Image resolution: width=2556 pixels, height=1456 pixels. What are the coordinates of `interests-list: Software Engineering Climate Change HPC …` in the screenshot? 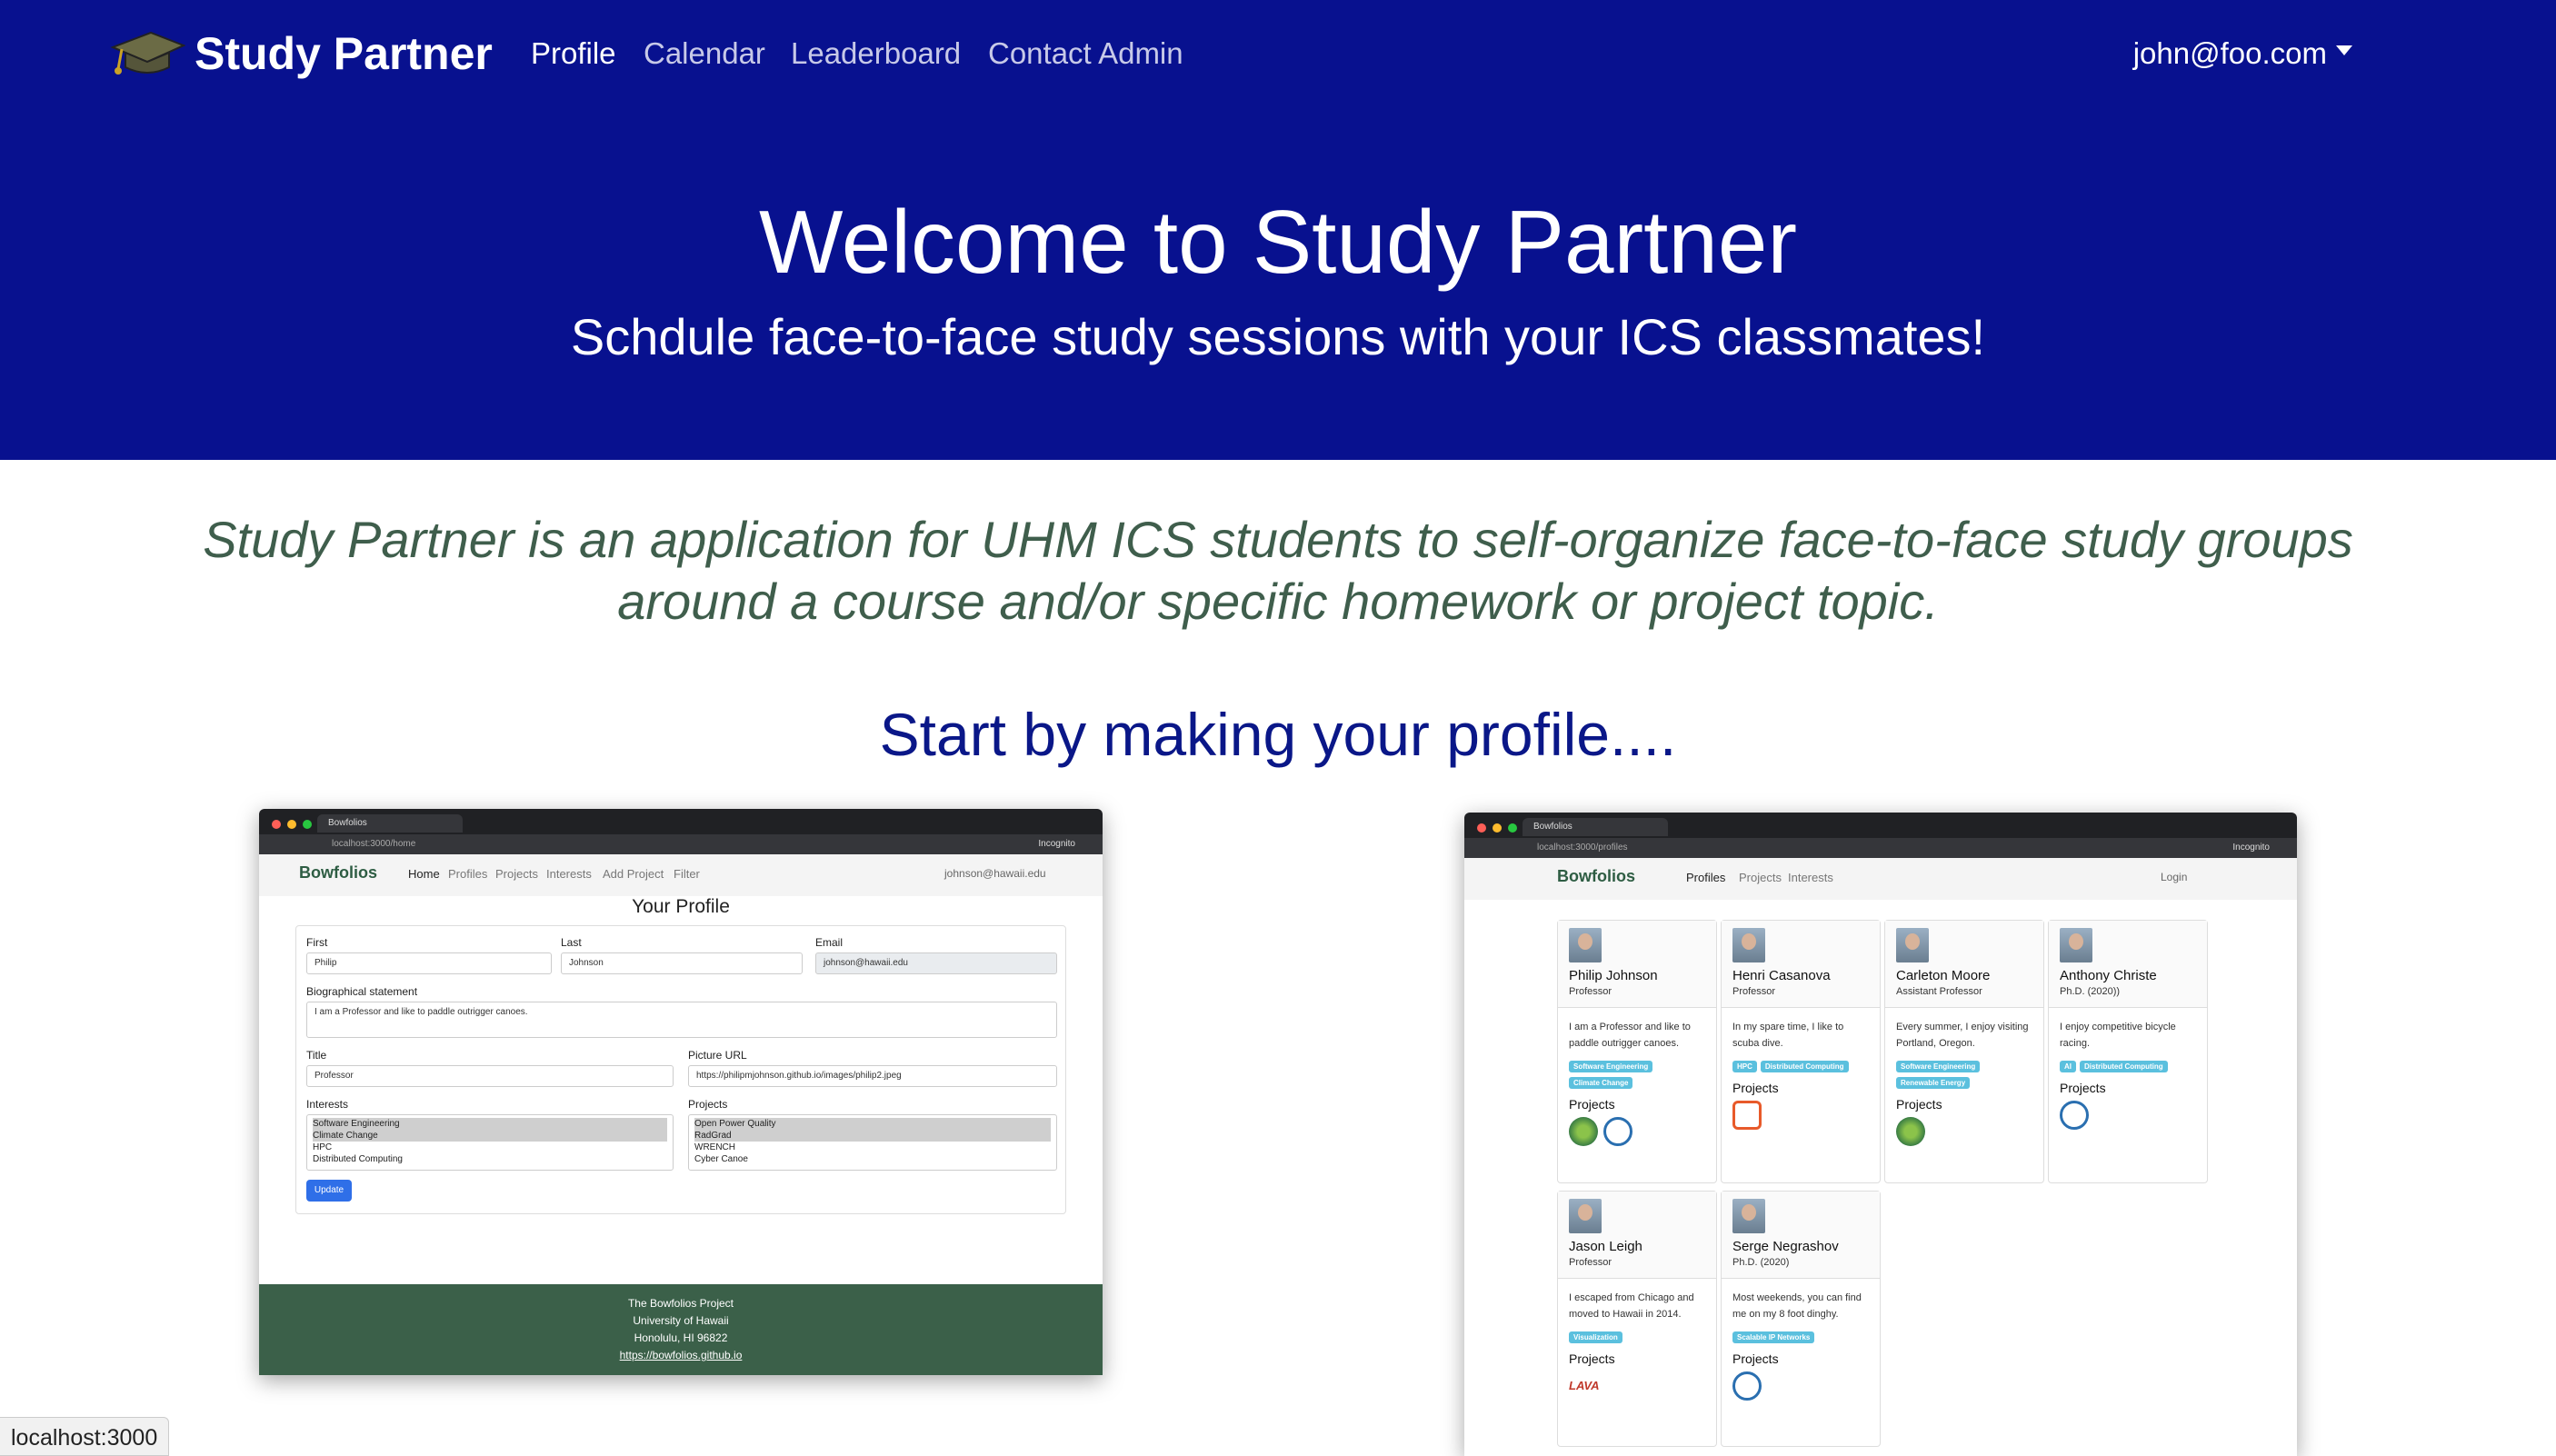 It's located at (490, 1143).